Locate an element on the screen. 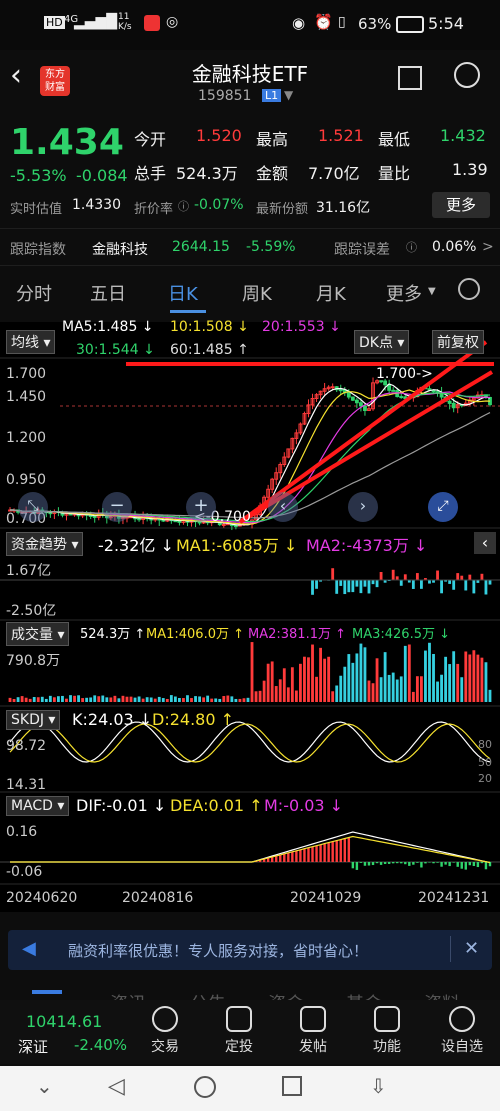 This screenshot has width=500, height=1111. chevron-down-icon: ⌄ is located at coordinates (44, 1086).